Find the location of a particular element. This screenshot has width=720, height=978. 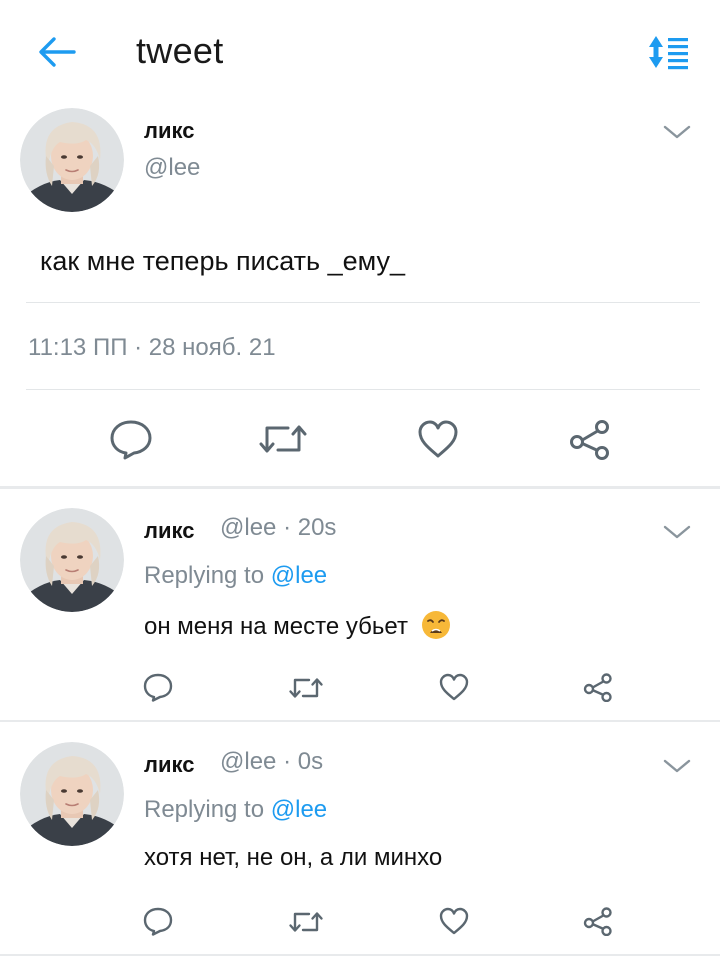

top-bar: tweet is located at coordinates (360, 50).